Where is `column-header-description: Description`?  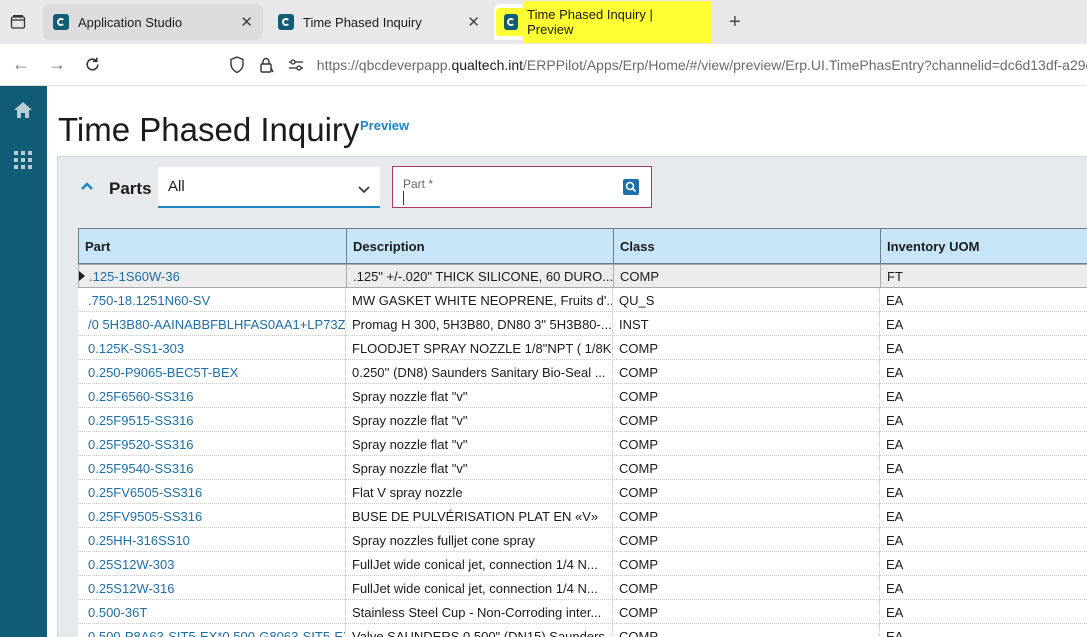 column-header-description: Description is located at coordinates (480, 246).